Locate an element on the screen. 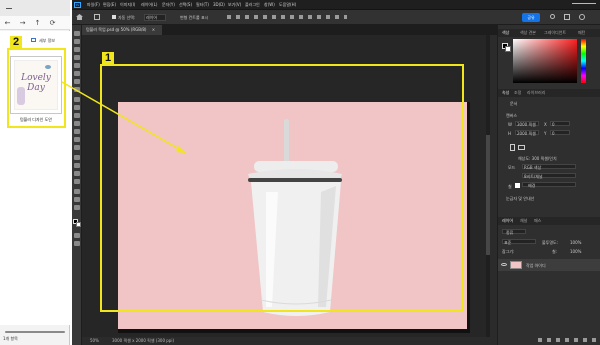 This screenshot has width=600, height=345. workspace-icon is located at coordinates (567, 17).